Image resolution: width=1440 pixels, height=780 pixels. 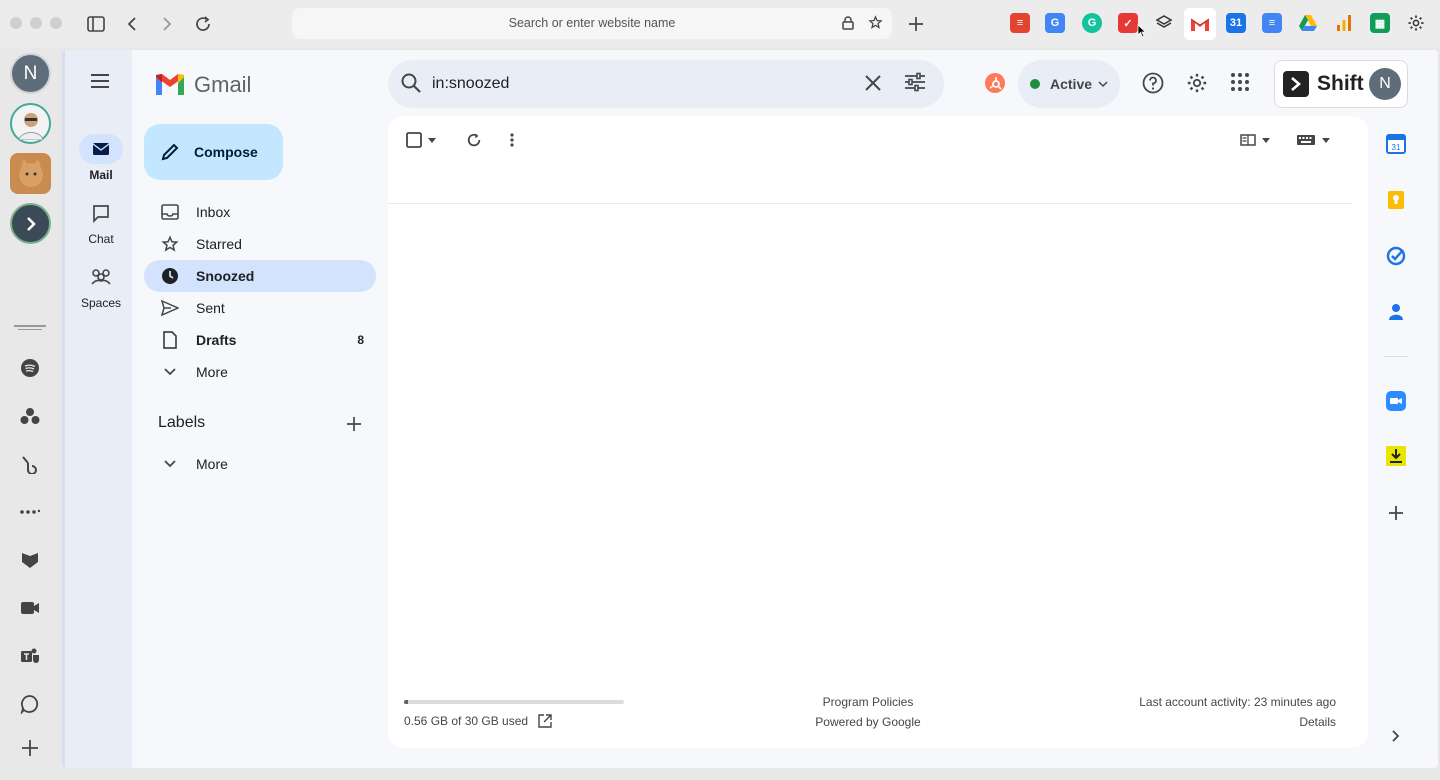 I want to click on compose-button: Compose, so click(x=213, y=152).